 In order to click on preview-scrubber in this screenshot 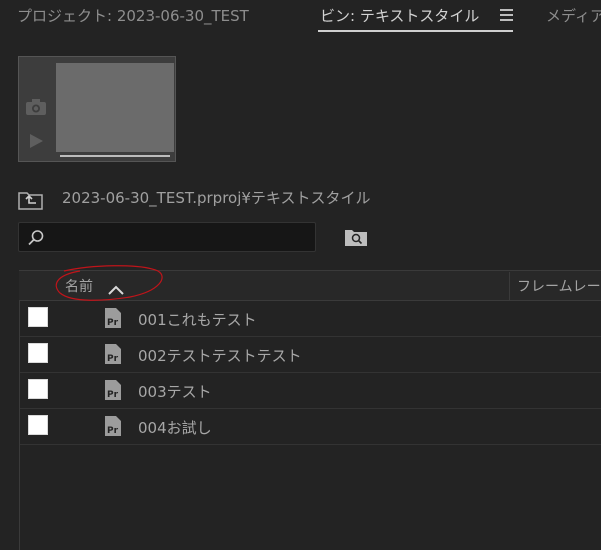, I will do `click(115, 156)`.